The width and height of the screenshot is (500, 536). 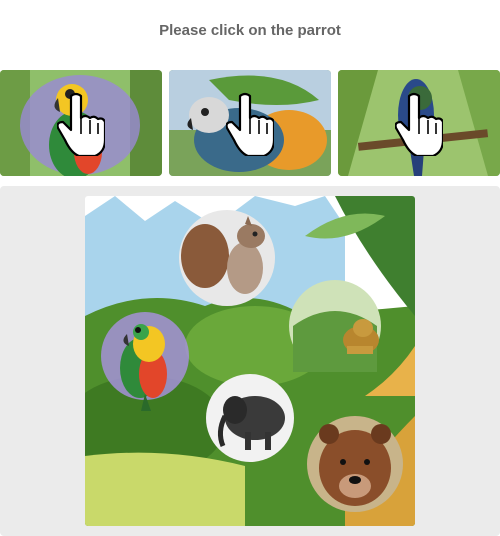 I want to click on captcha-instruction: Please click on the parrot, so click(x=250, y=30).